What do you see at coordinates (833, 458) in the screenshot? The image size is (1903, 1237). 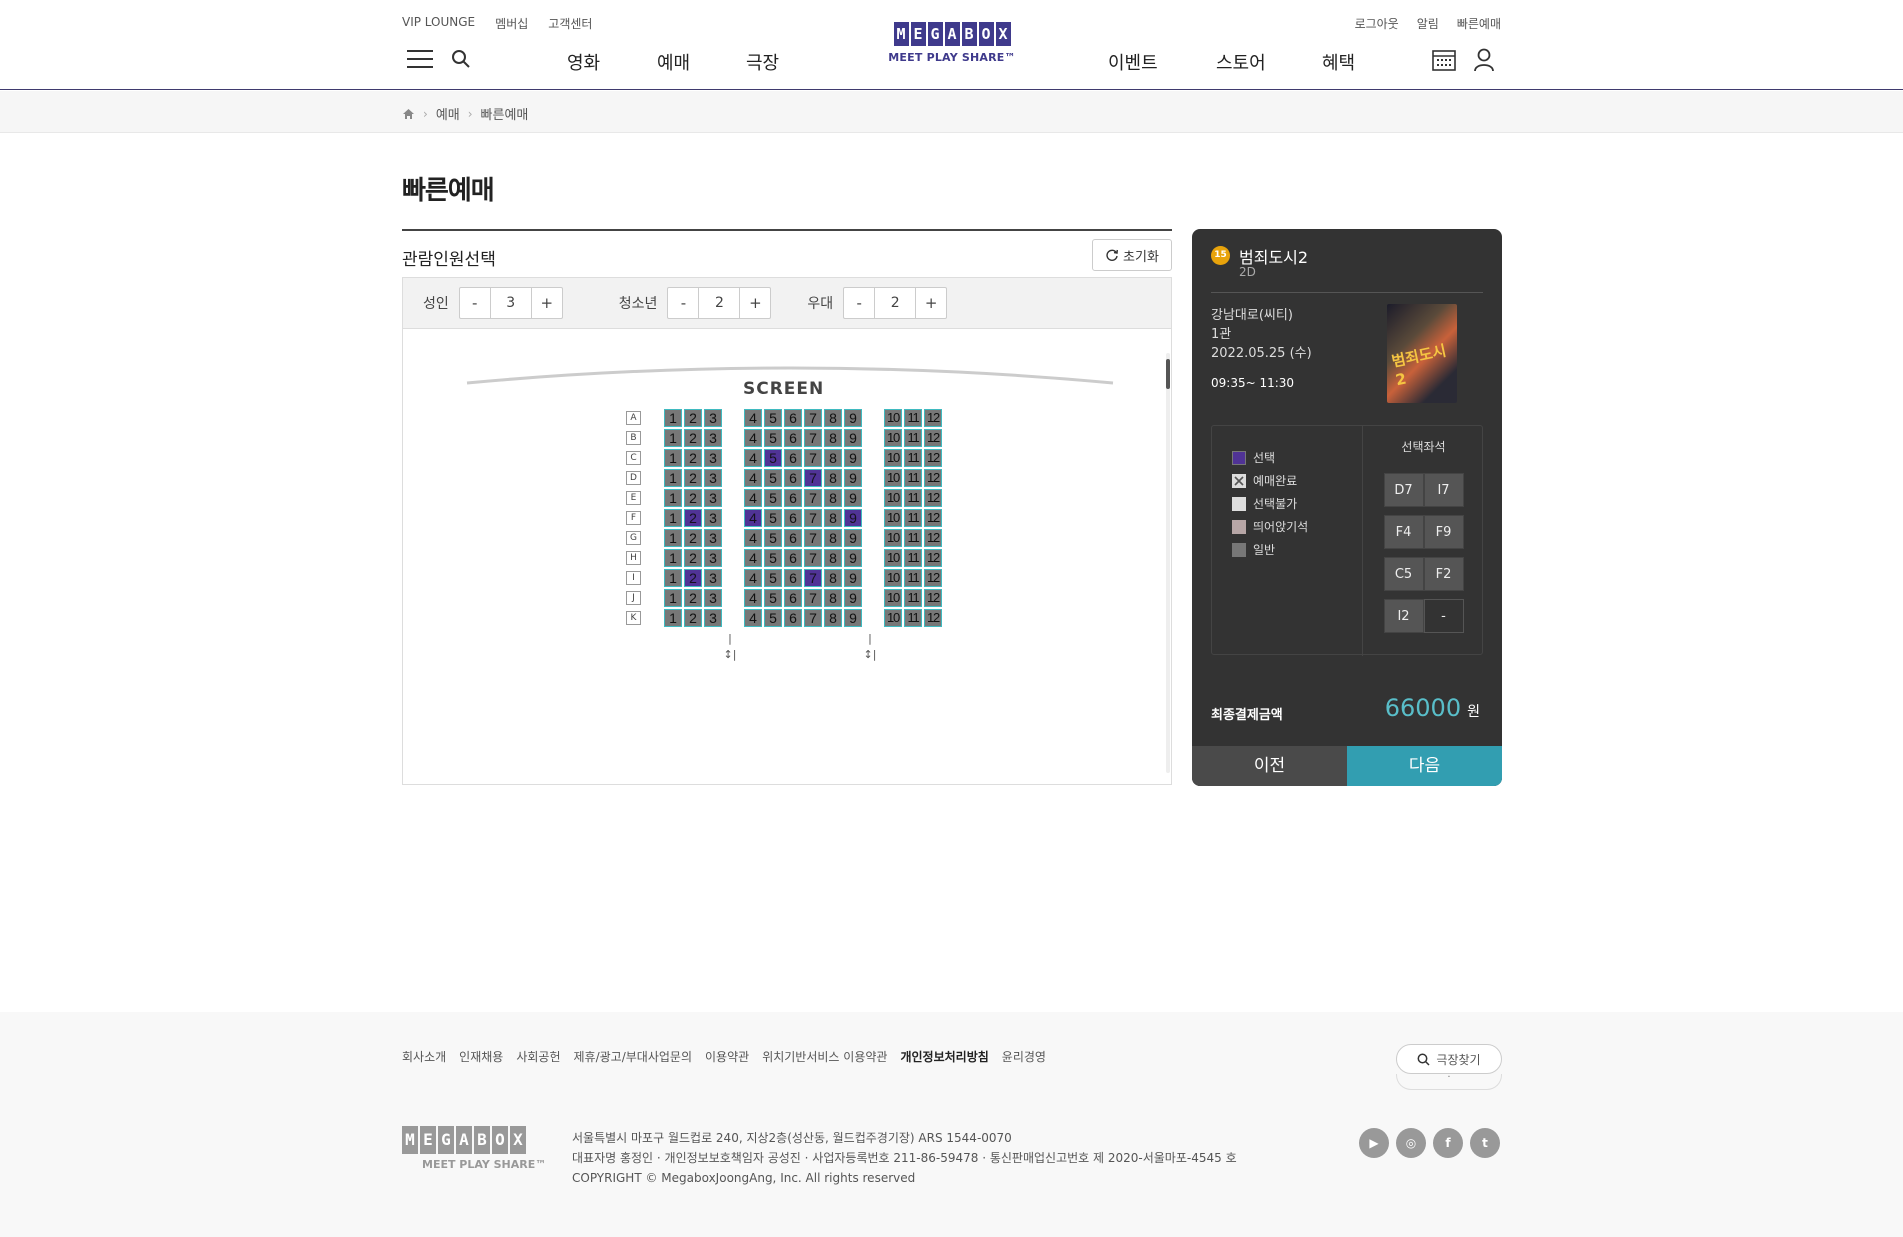 I see `seat-C8: 8` at bounding box center [833, 458].